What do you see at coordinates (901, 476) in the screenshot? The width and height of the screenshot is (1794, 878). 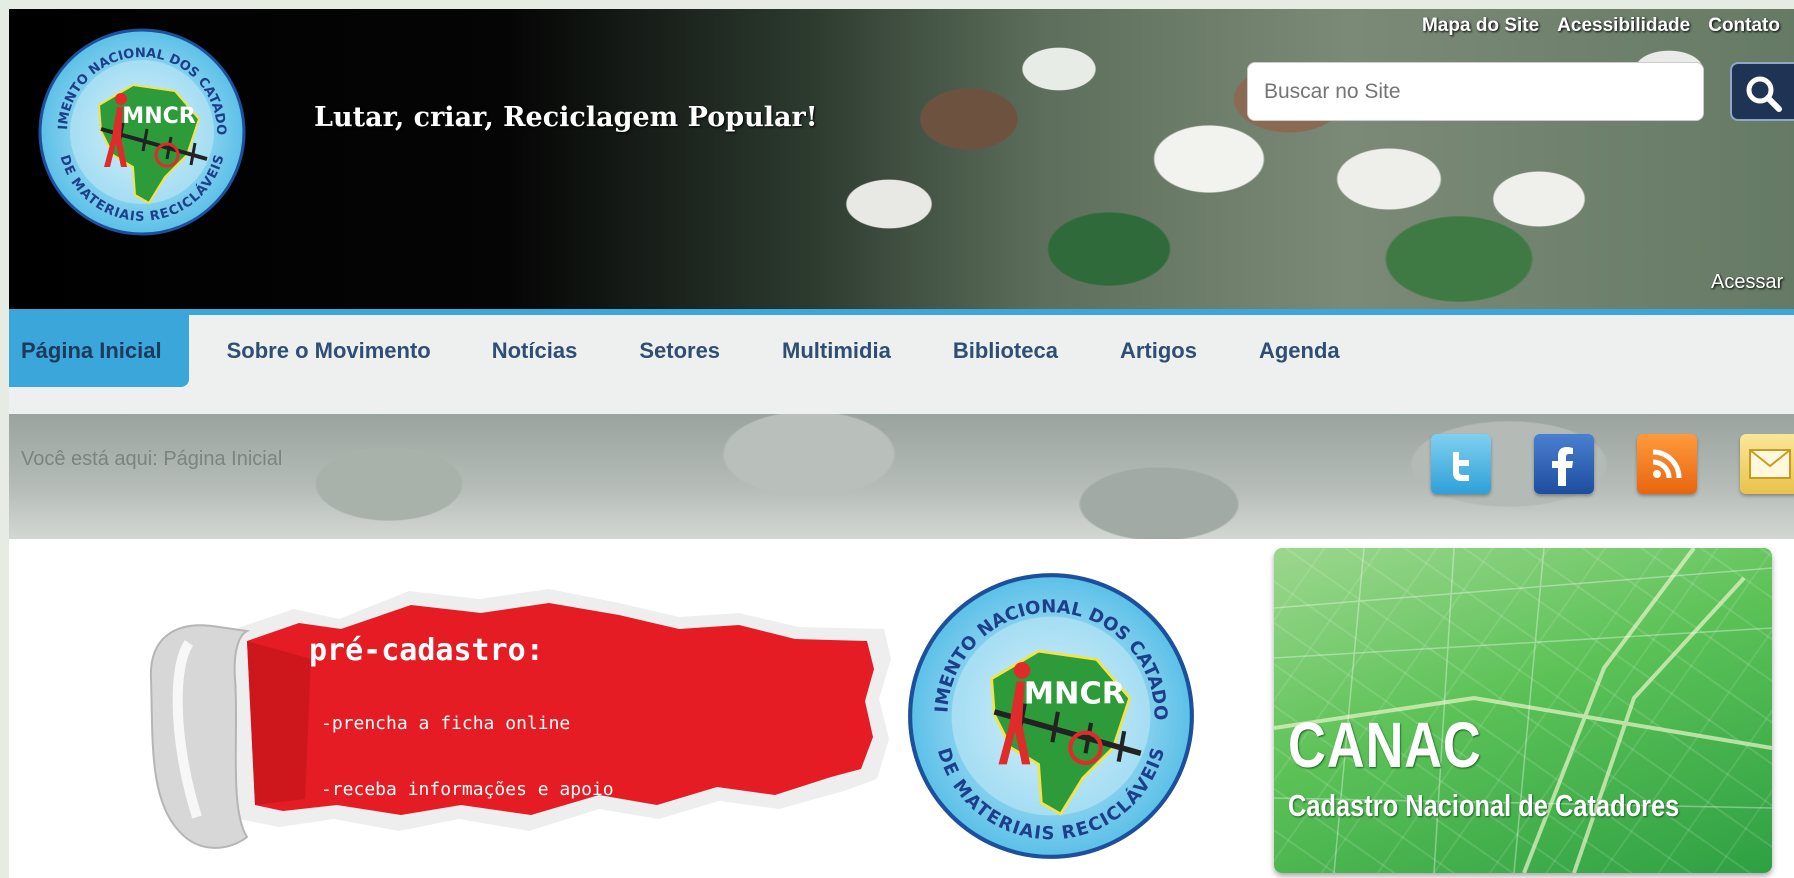 I see `breadcrumb-band: Você está aqui: Página Inicial` at bounding box center [901, 476].